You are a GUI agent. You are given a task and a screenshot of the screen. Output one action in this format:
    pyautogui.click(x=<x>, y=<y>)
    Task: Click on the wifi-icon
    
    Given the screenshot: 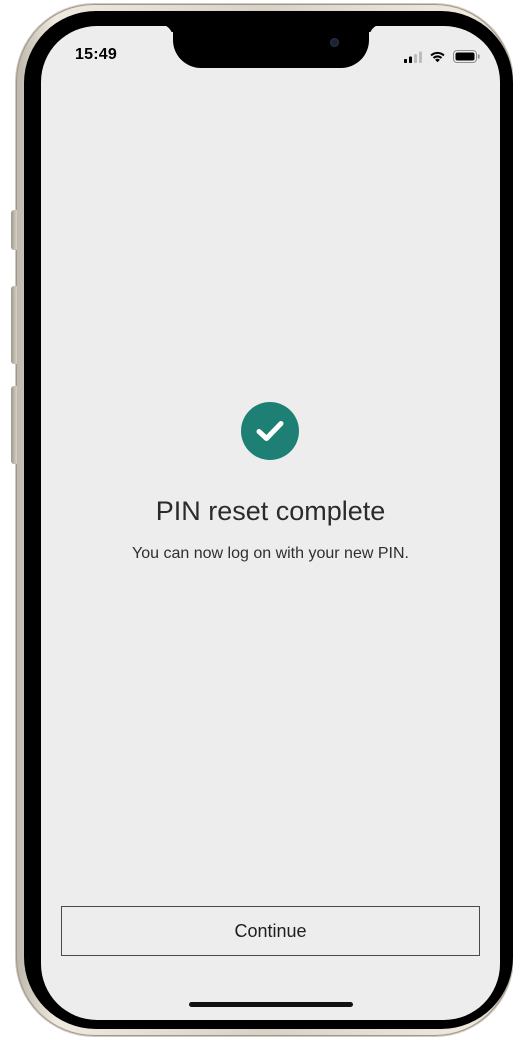 What is the action you would take?
    pyautogui.click(x=437, y=56)
    